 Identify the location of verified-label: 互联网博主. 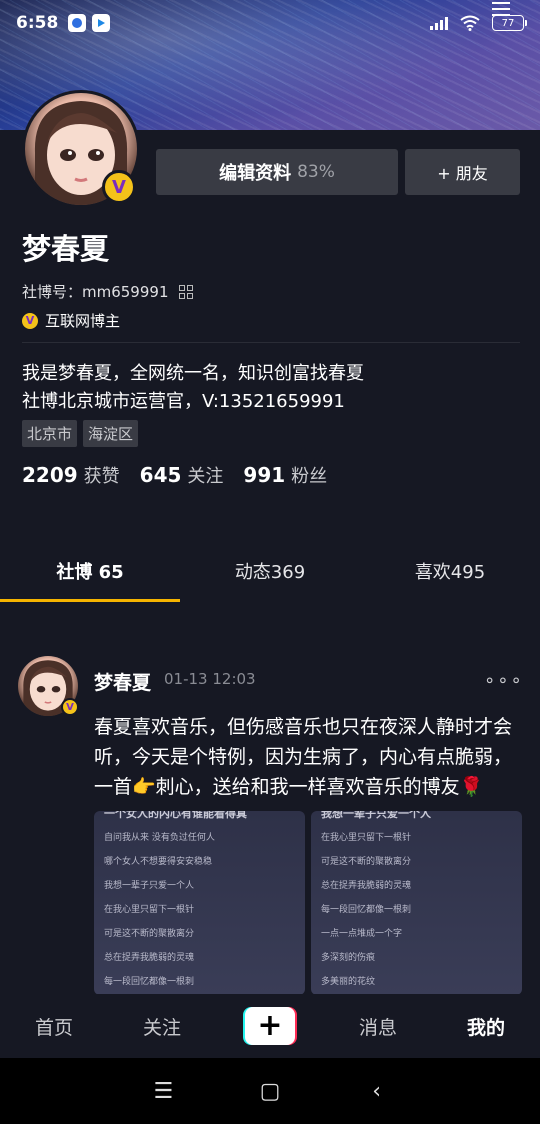
(83, 321).